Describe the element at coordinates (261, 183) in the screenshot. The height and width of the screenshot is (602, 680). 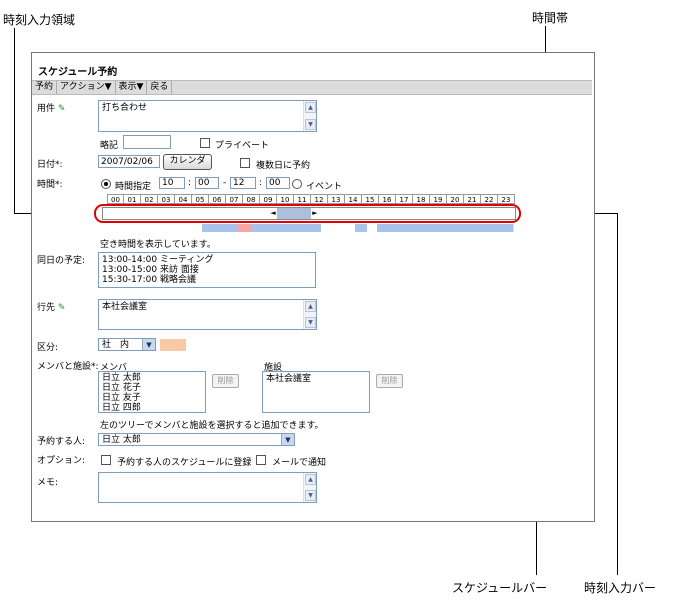
I see `time-colon-end: :` at that location.